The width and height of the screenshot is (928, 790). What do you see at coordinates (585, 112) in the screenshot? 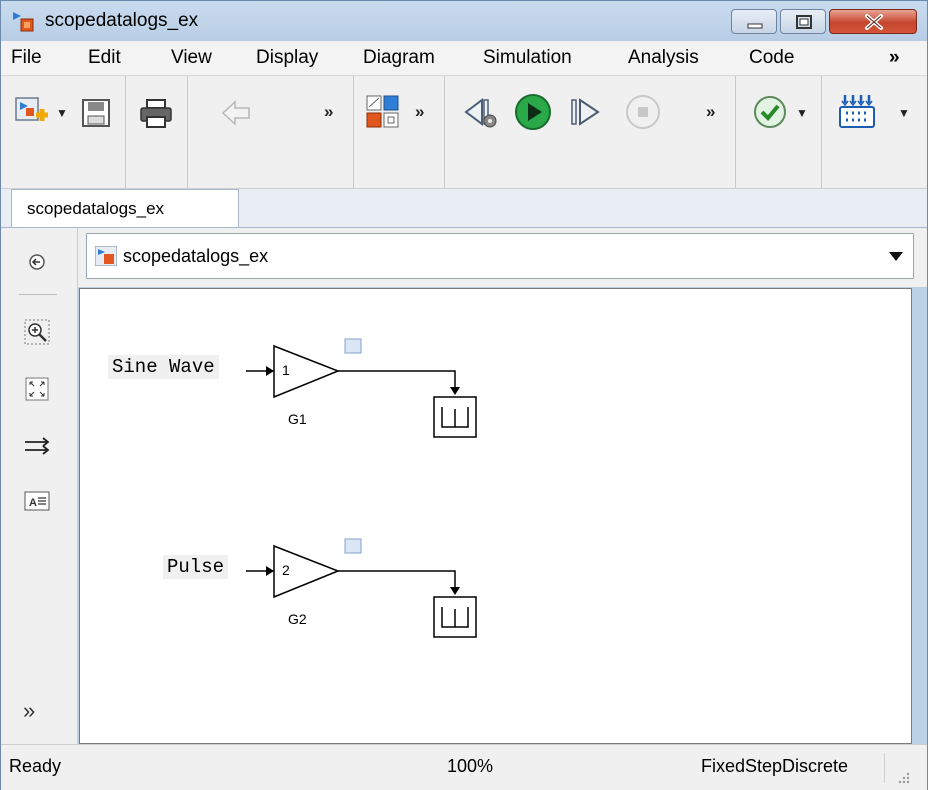
I see `step-forward-icon` at bounding box center [585, 112].